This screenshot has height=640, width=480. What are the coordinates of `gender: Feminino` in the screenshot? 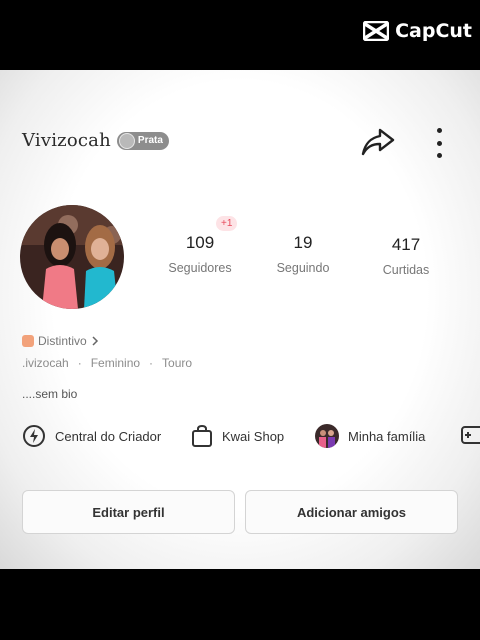 It's located at (115, 363).